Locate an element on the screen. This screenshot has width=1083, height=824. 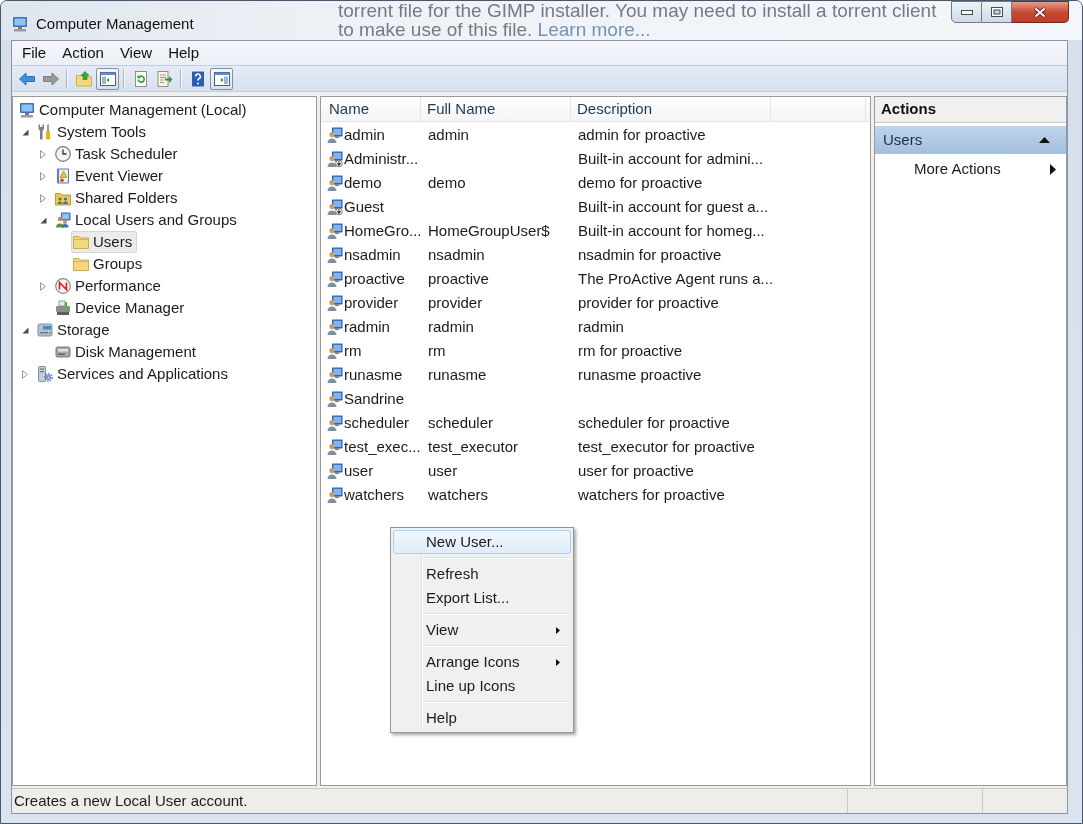
clock-icon is located at coordinates (63, 154).